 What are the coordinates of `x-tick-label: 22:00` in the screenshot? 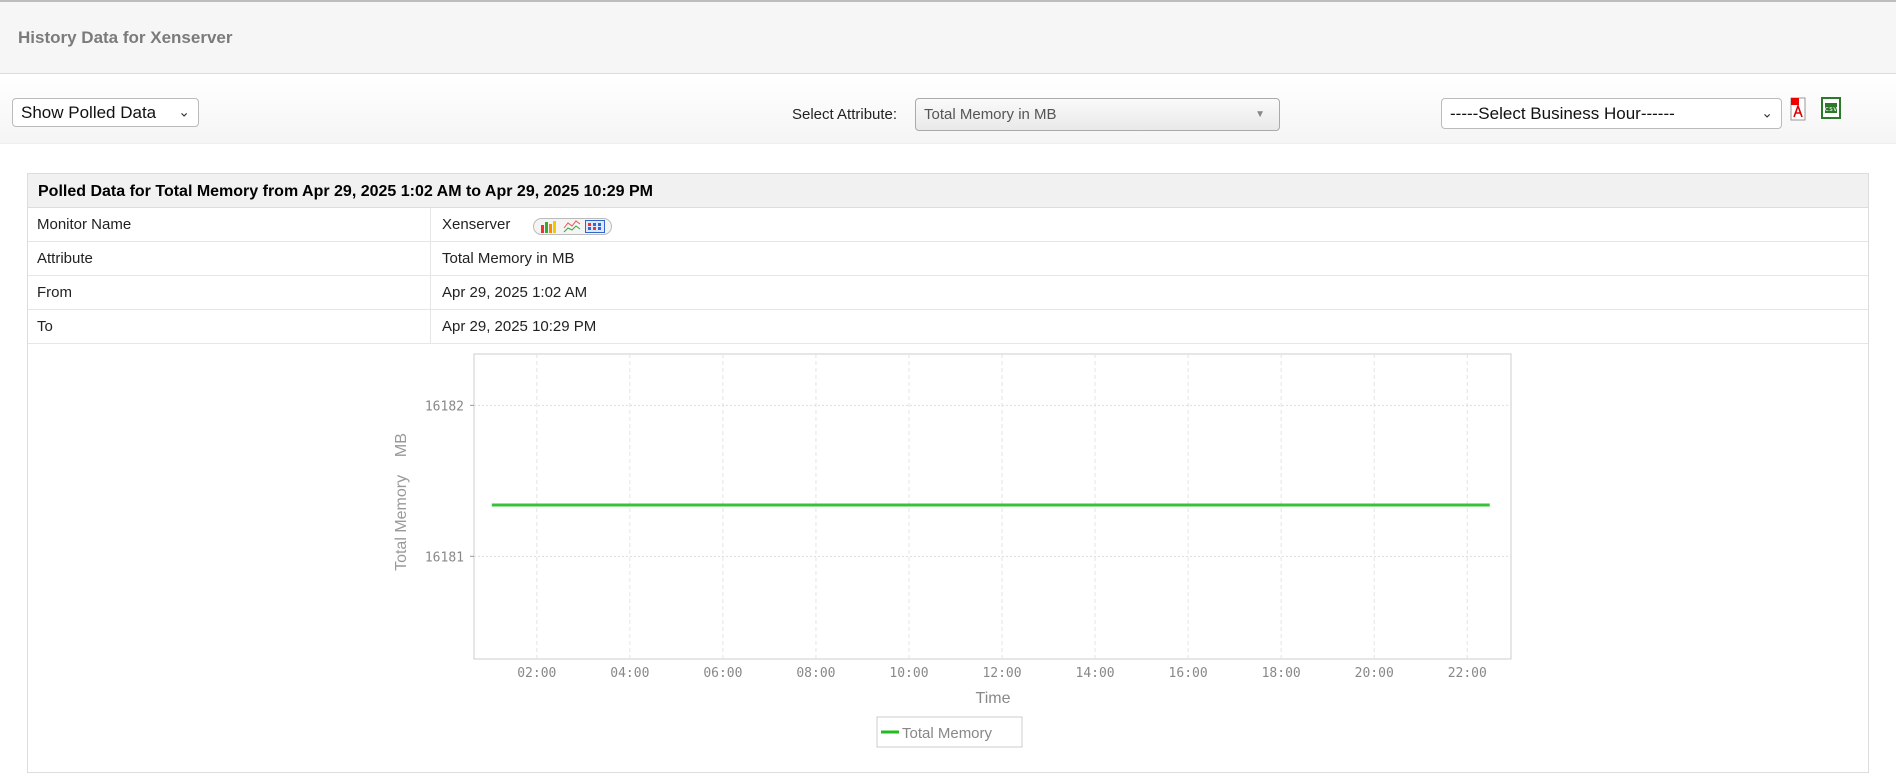 It's located at (1467, 673).